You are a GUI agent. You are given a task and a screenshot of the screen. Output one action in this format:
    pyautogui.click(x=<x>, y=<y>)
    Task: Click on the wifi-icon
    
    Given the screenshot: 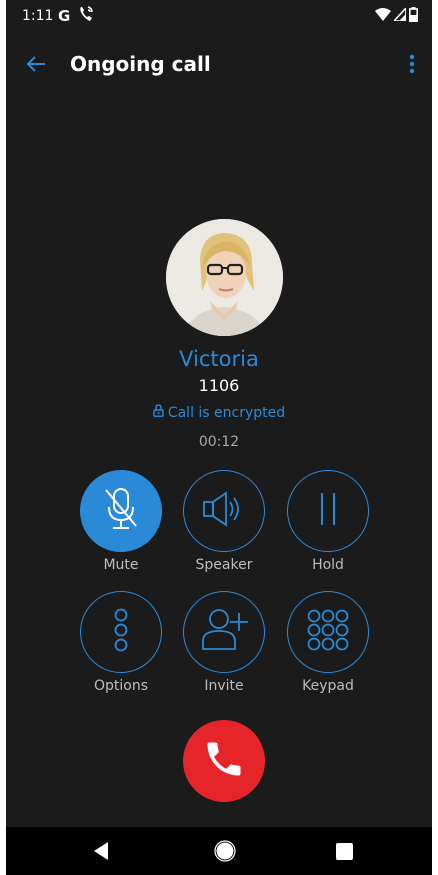 What is the action you would take?
    pyautogui.click(x=383, y=16)
    